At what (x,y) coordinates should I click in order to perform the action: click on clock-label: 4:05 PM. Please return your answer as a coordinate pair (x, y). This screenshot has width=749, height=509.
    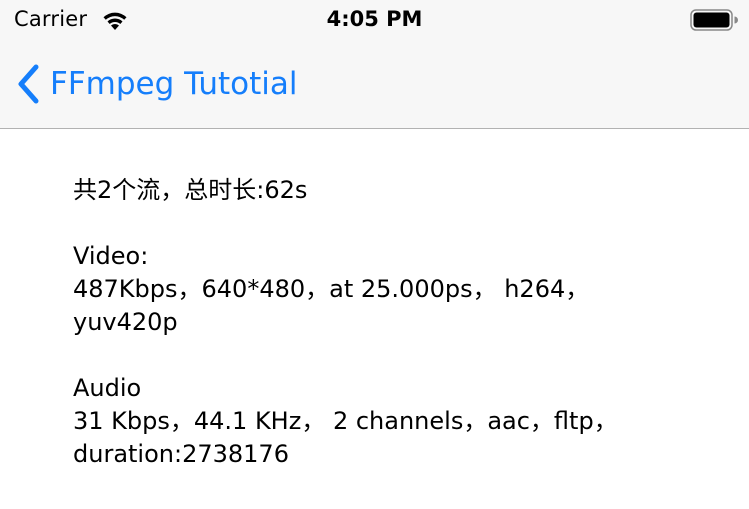
    Looking at the image, I should click on (374, 19).